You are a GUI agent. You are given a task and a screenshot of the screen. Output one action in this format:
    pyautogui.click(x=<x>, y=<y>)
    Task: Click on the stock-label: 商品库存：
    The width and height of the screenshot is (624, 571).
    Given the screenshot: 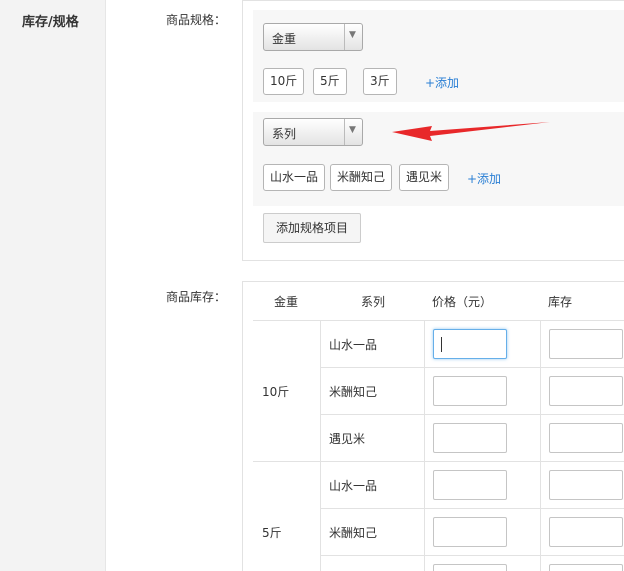 What is the action you would take?
    pyautogui.click(x=196, y=297)
    